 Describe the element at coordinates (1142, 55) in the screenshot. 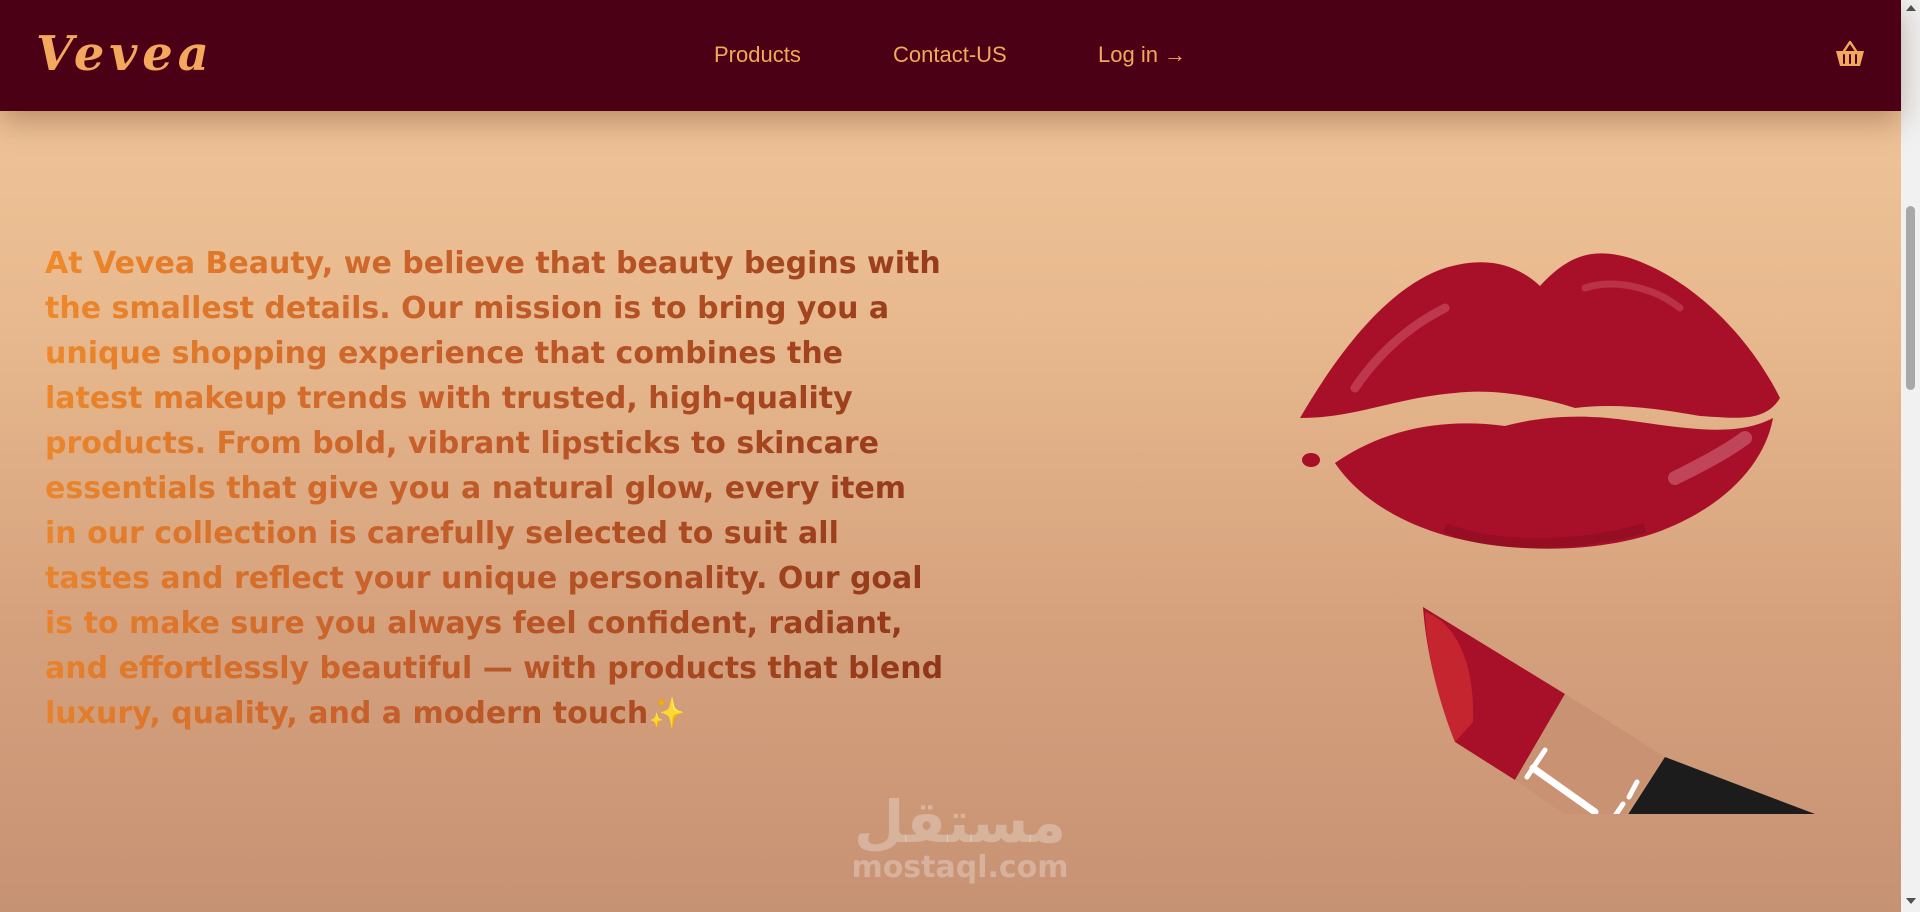

I see `nav-link-login: Log in →` at that location.